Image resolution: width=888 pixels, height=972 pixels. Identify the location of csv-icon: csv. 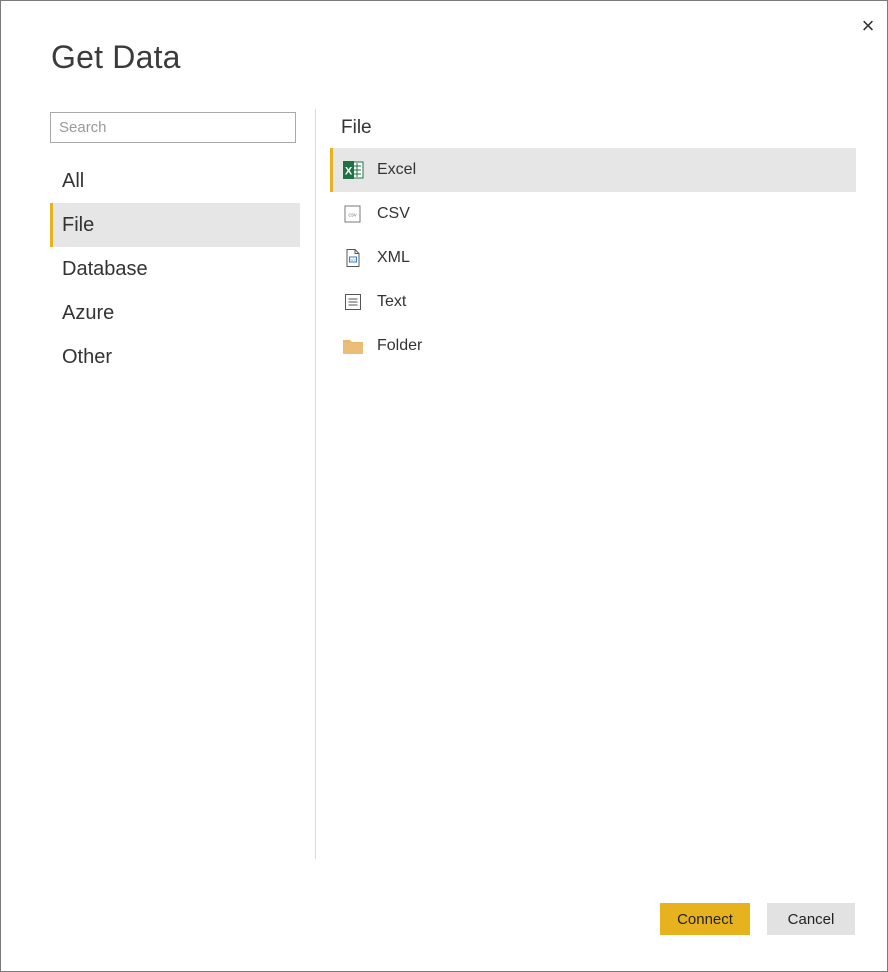
(353, 214).